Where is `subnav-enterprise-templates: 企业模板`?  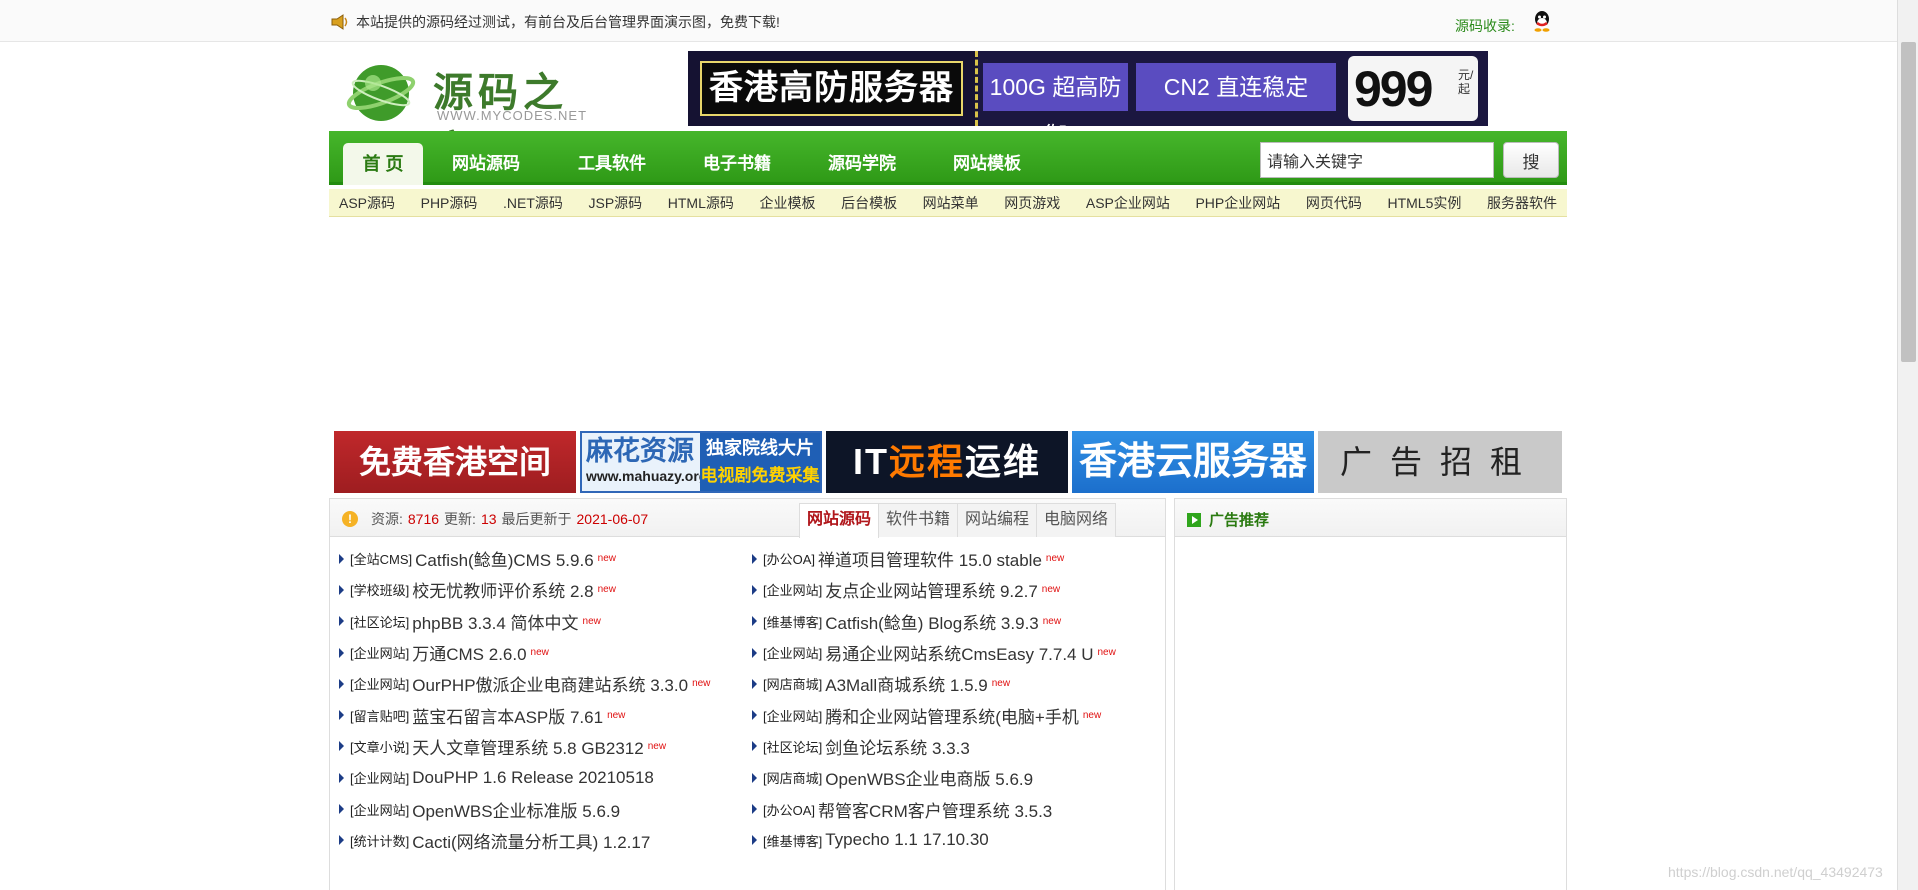
subnav-enterprise-templates: 企业模板 is located at coordinates (787, 203).